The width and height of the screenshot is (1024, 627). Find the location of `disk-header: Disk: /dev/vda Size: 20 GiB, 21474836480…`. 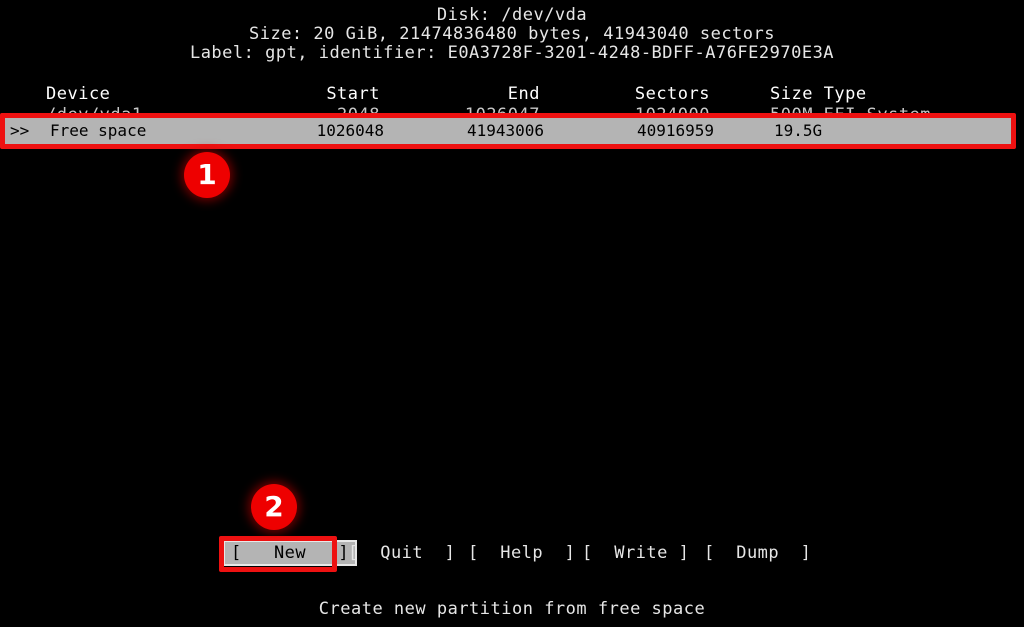

disk-header: Disk: /dev/vda Size: 20 GiB, 21474836480… is located at coordinates (512, 34).